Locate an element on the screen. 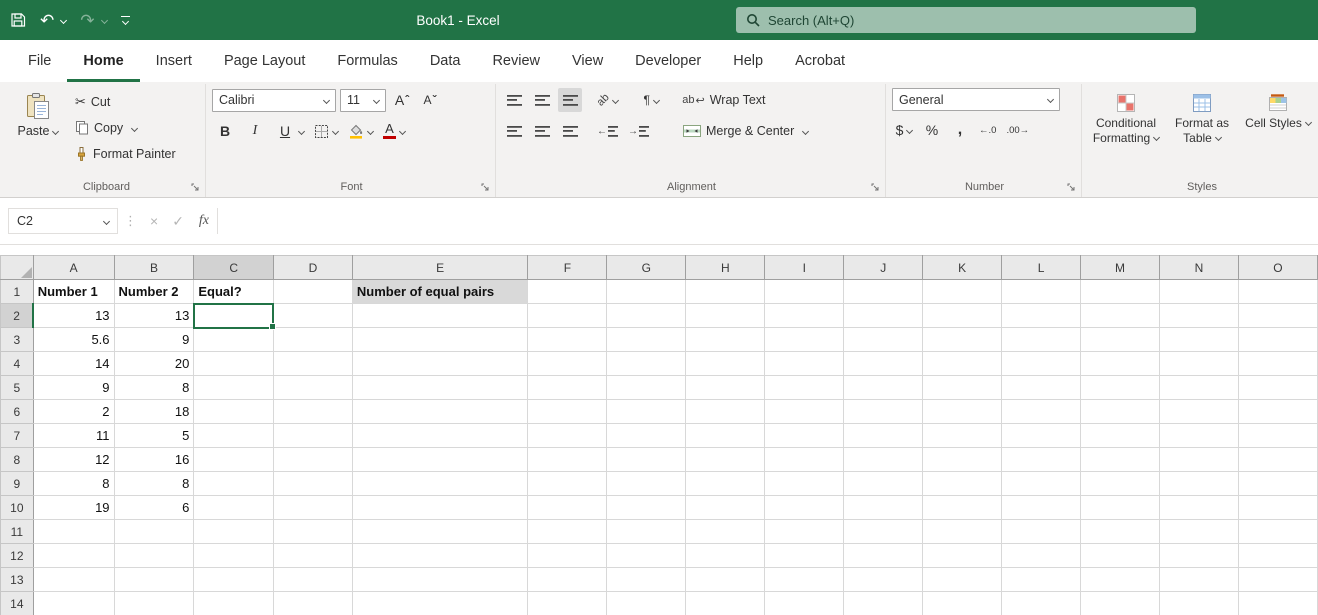  cell-D14 is located at coordinates (312, 603).